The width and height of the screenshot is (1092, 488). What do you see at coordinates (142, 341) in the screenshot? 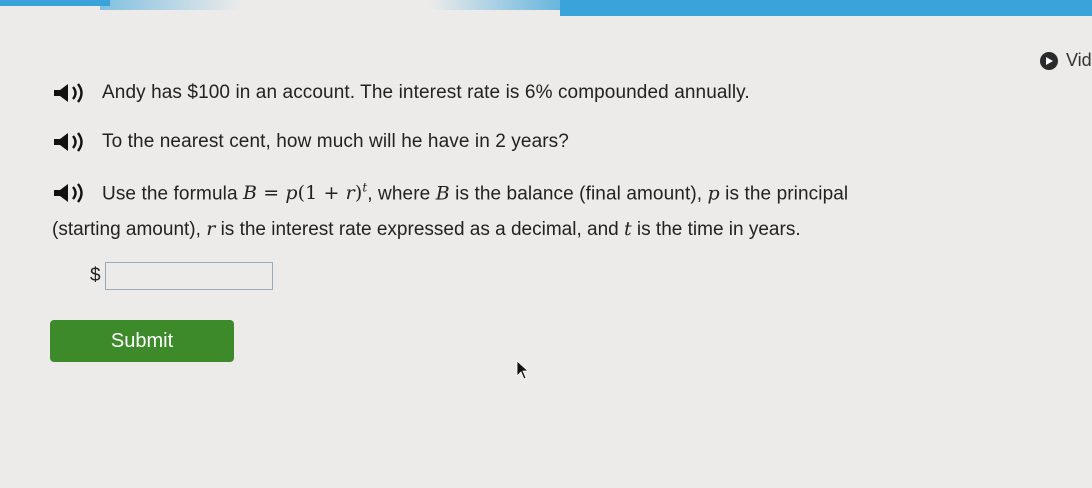
I see `submit-button: Submit` at bounding box center [142, 341].